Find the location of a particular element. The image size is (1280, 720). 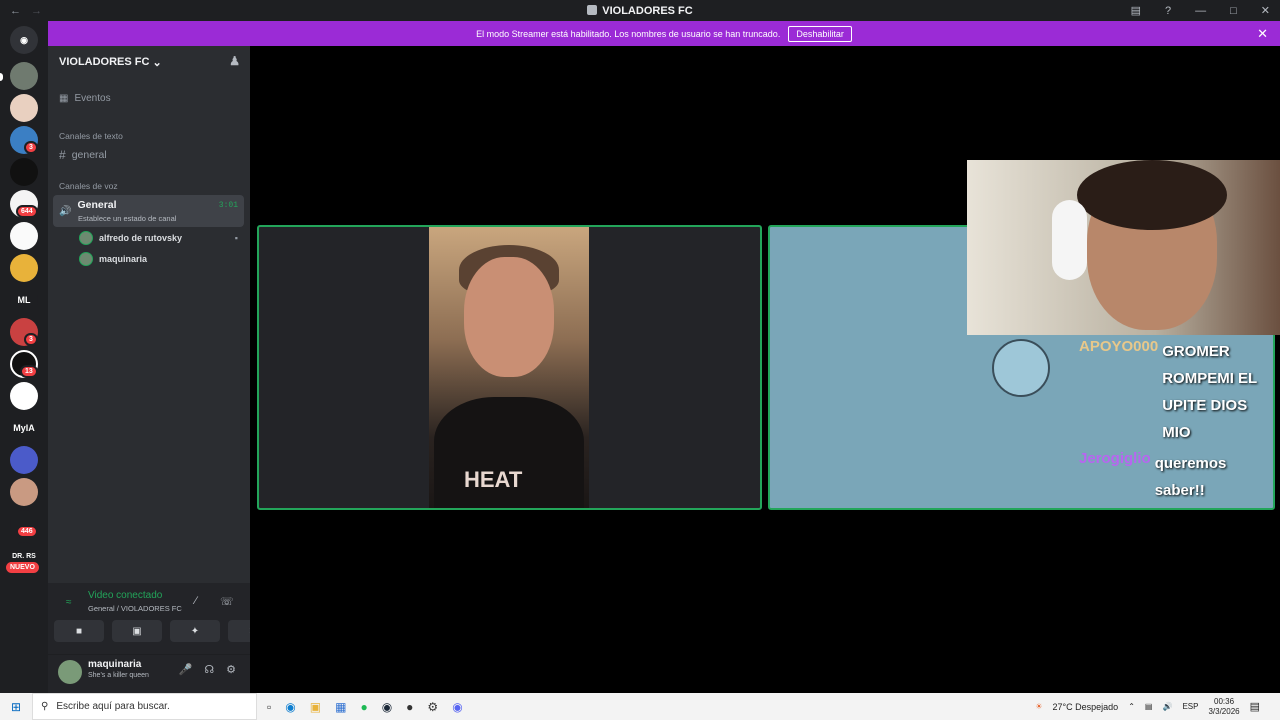

back-arrow-icon: ← is located at coordinates (15, 11).